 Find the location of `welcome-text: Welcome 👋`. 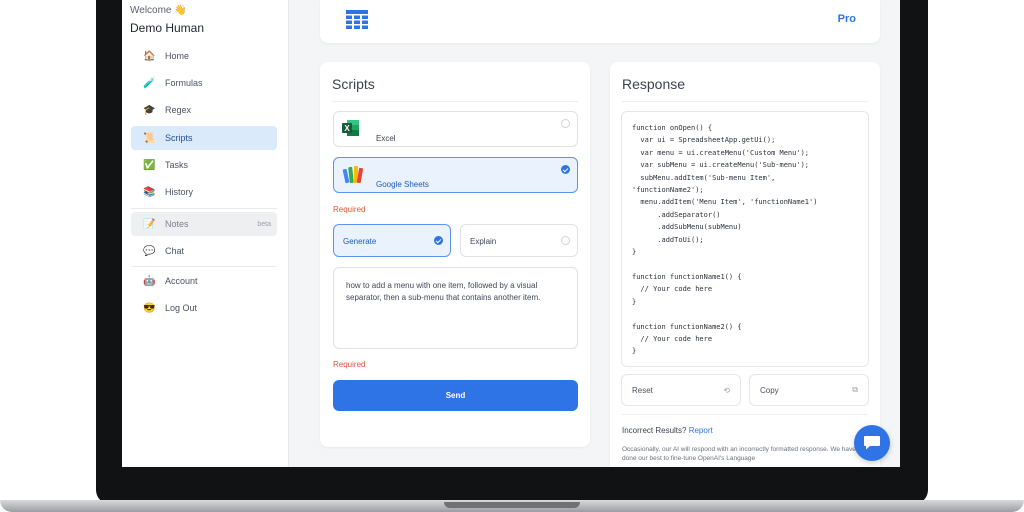

welcome-text: Welcome 👋 is located at coordinates (158, 10).